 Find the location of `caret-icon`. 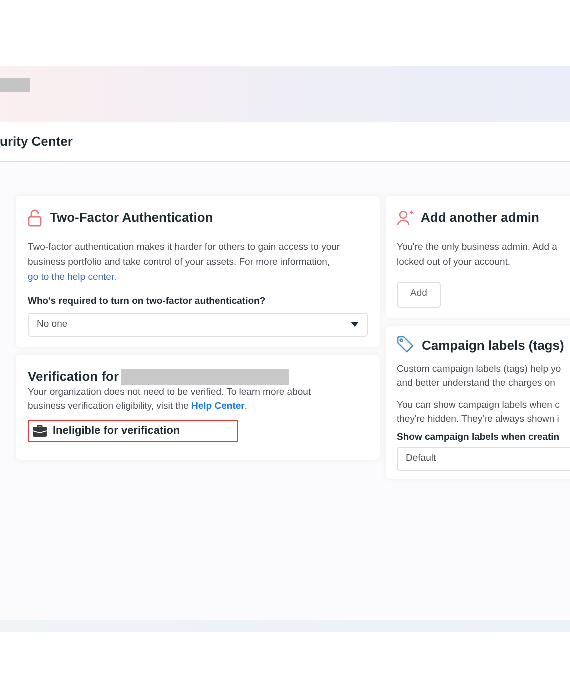

caret-icon is located at coordinates (355, 325).